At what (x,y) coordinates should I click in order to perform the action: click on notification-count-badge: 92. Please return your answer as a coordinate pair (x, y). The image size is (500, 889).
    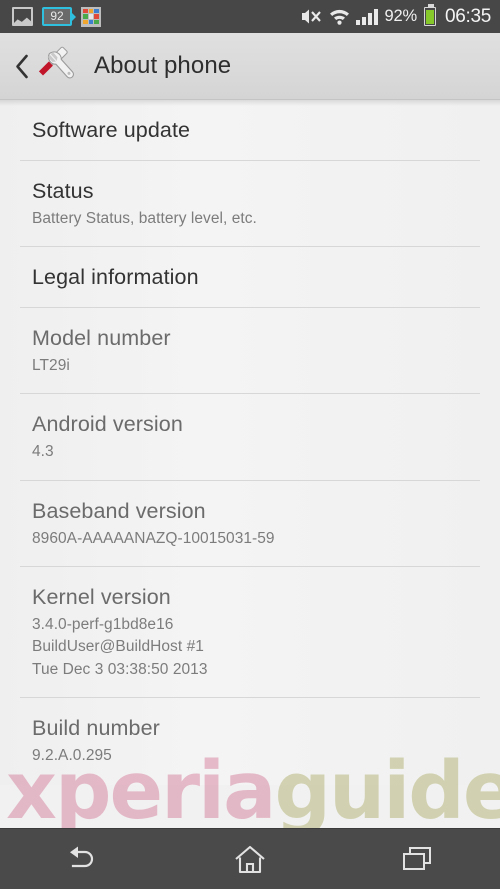
    Looking at the image, I should click on (59, 16).